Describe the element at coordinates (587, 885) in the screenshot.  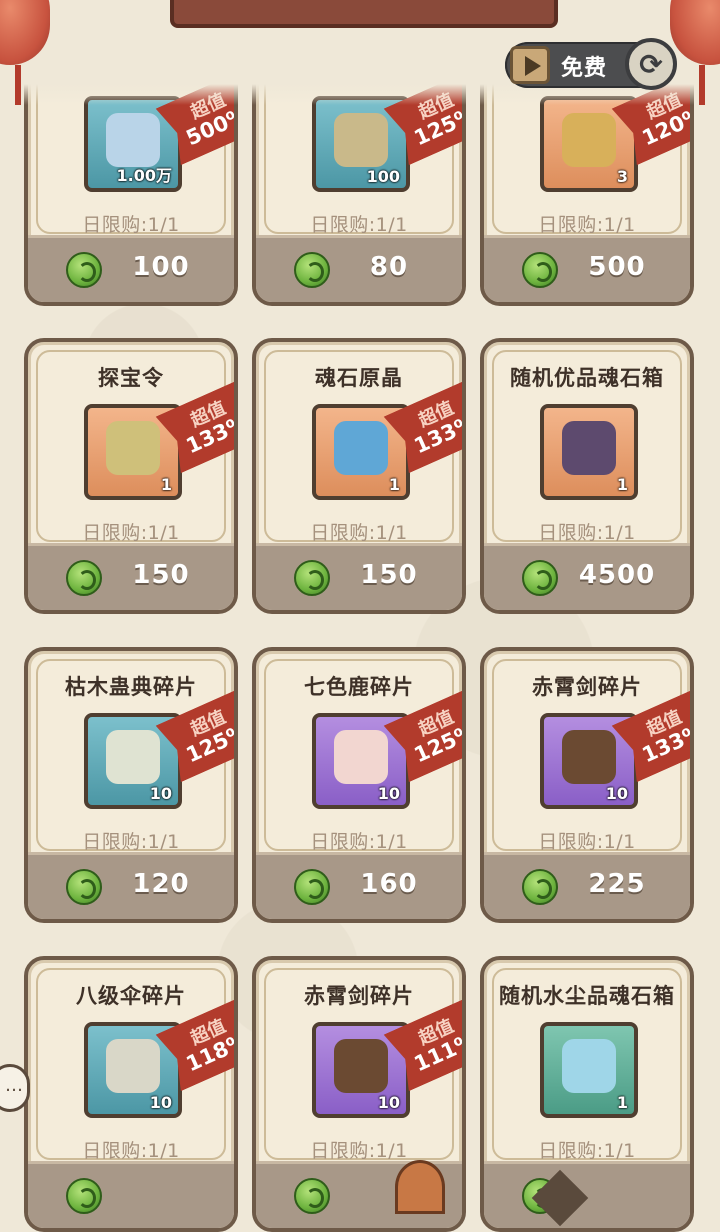
I see `buy-button: 225` at that location.